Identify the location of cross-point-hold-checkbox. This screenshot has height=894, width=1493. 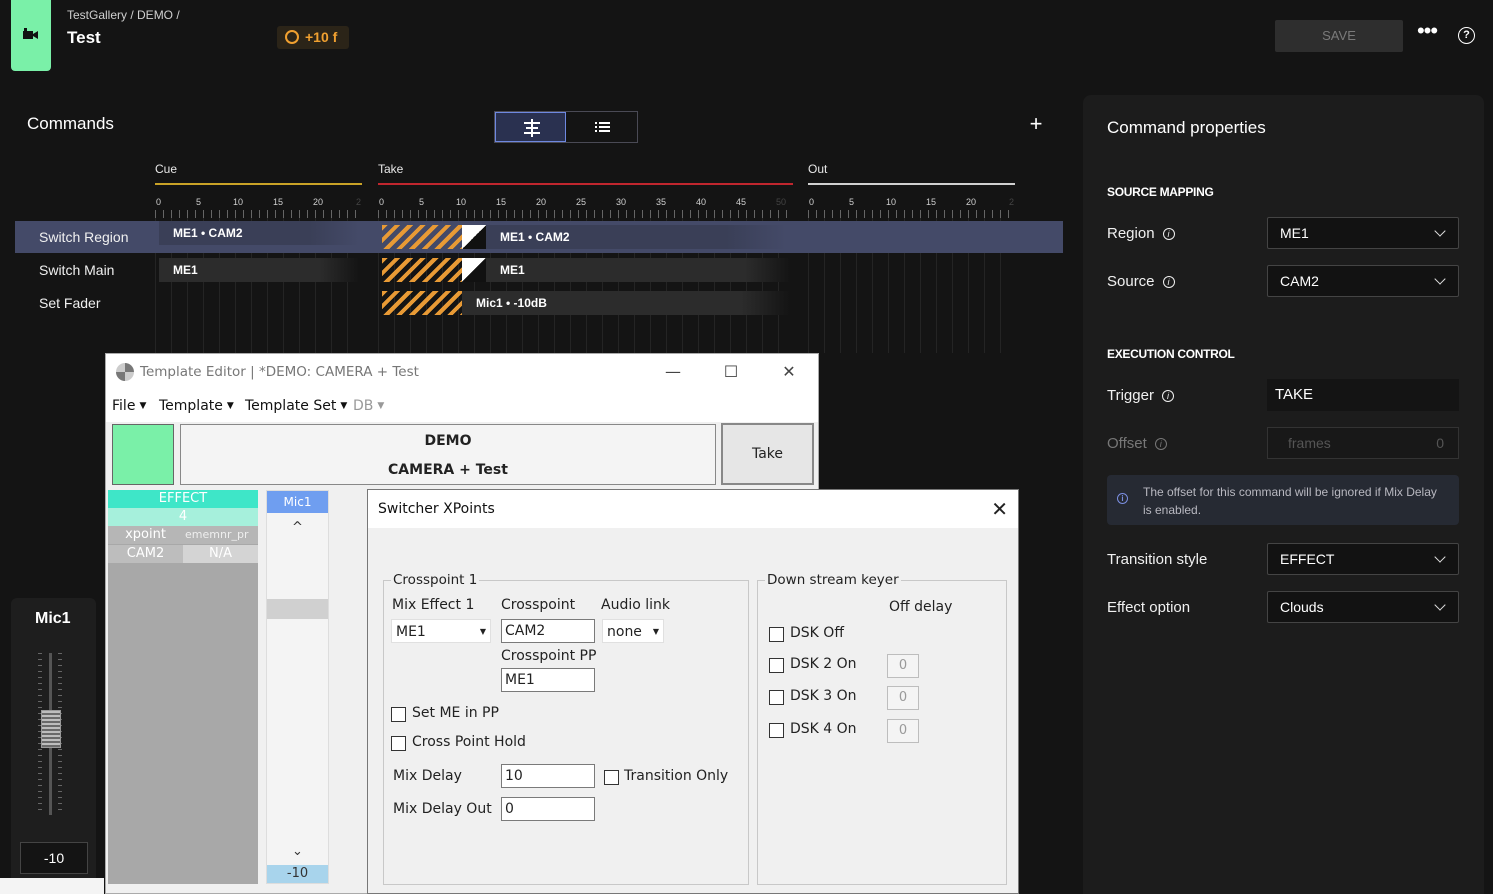
(398, 743).